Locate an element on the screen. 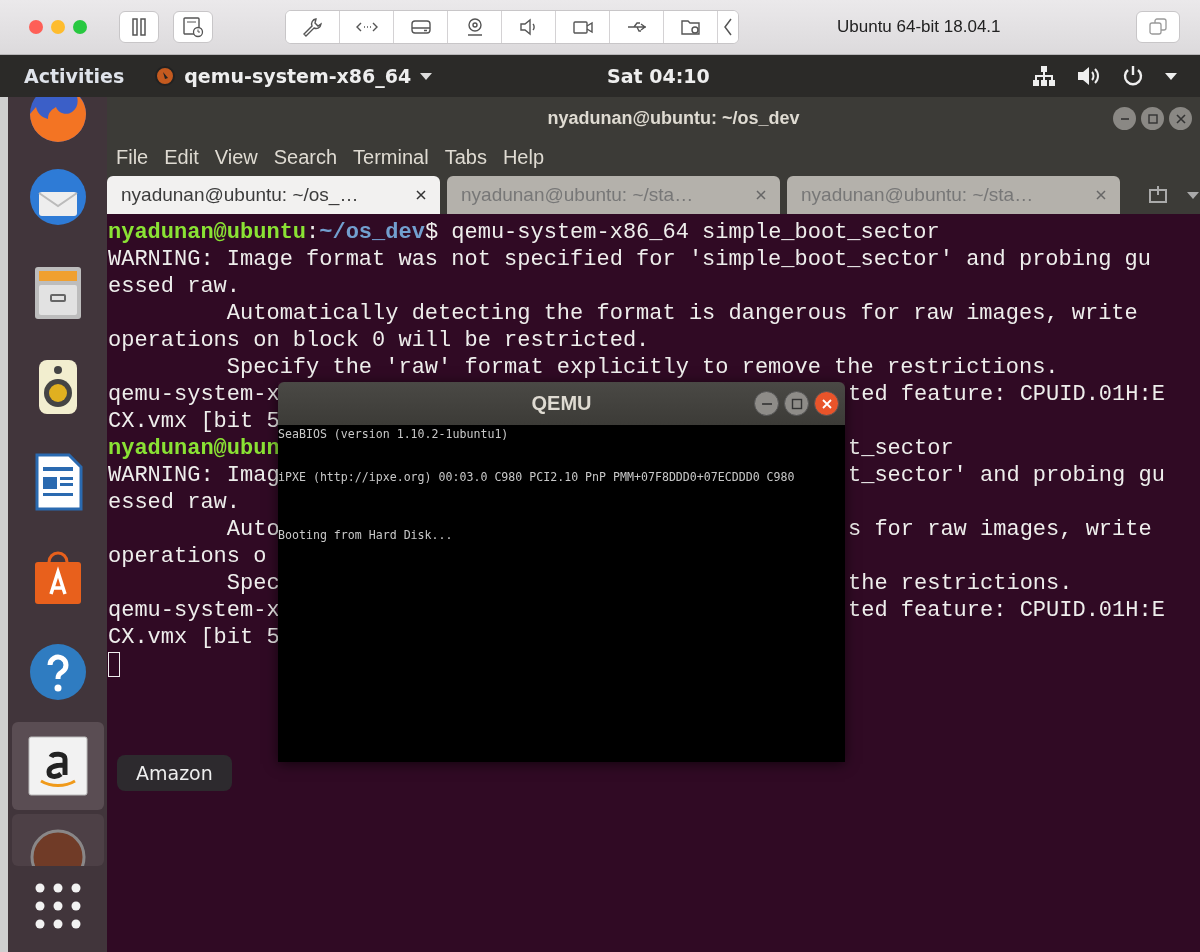 Image resolution: width=1200 pixels, height=952 pixels. menu-item: File is located at coordinates (132, 157).